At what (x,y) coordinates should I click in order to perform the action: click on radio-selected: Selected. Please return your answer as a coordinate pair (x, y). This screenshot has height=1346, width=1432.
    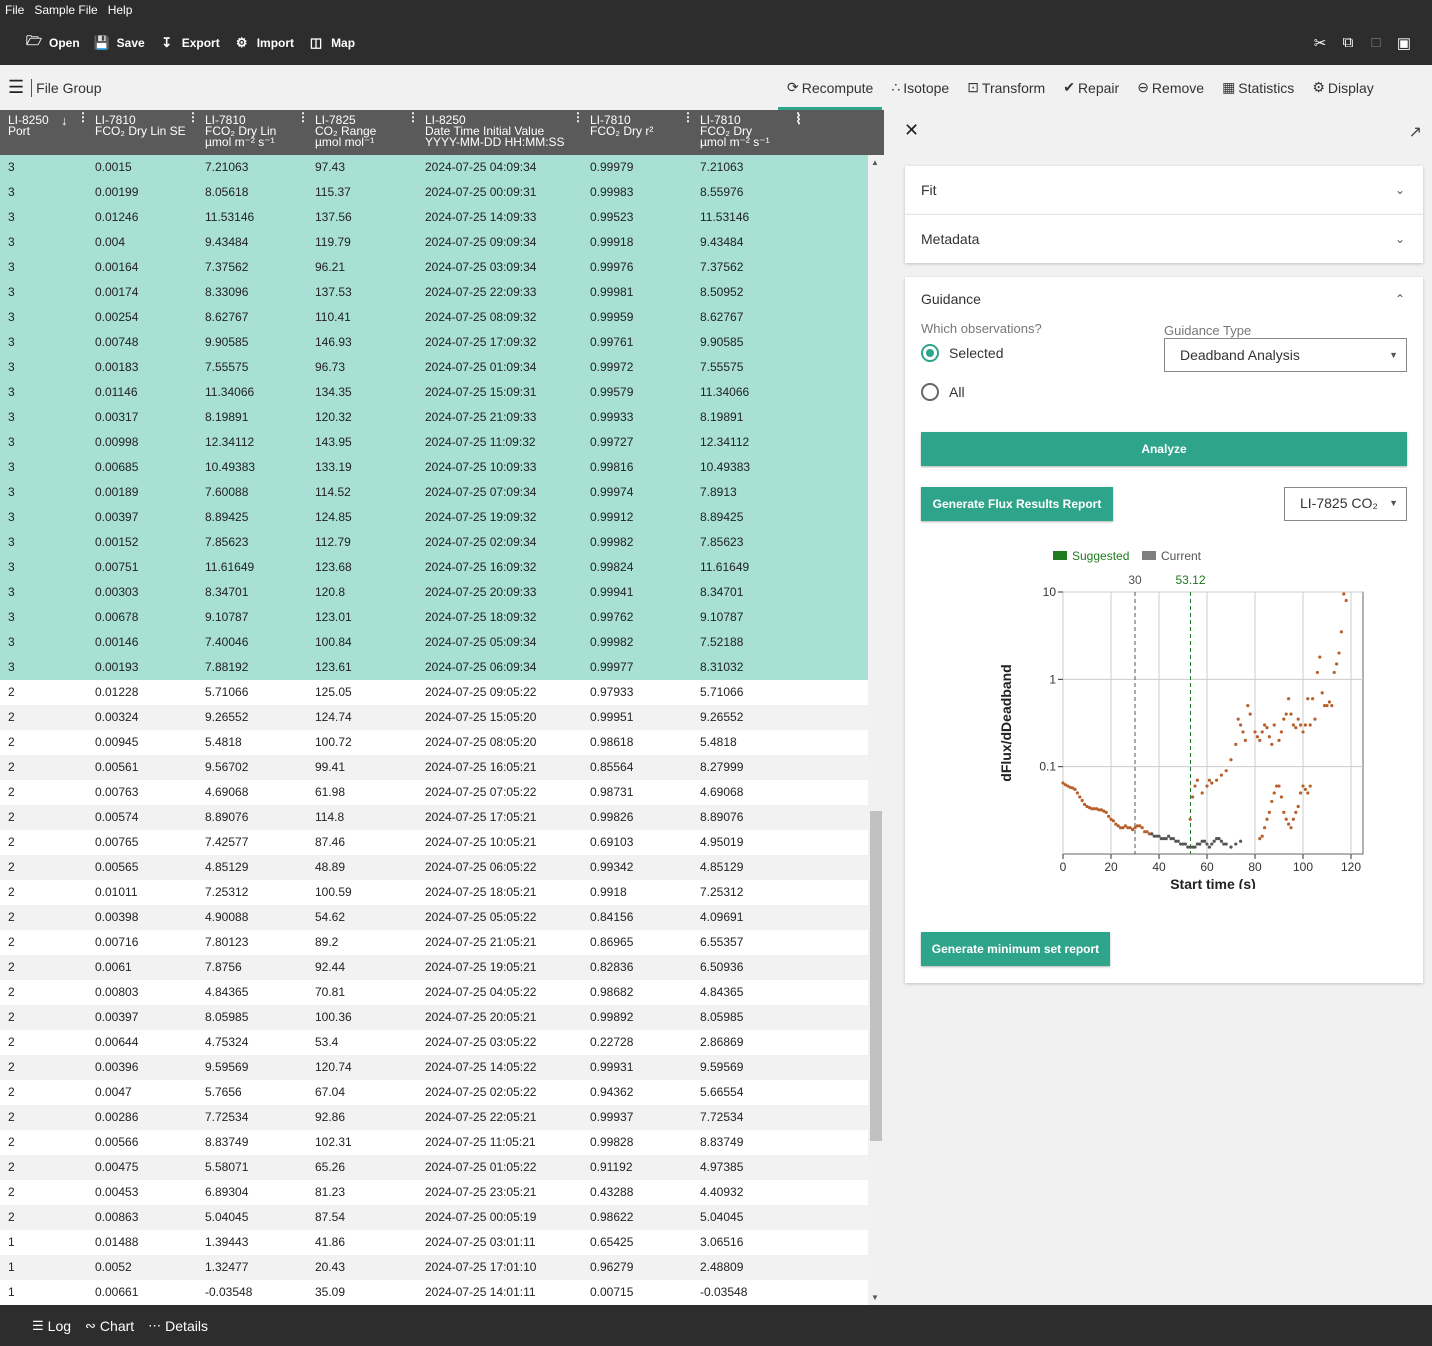
    Looking at the image, I should click on (962, 353).